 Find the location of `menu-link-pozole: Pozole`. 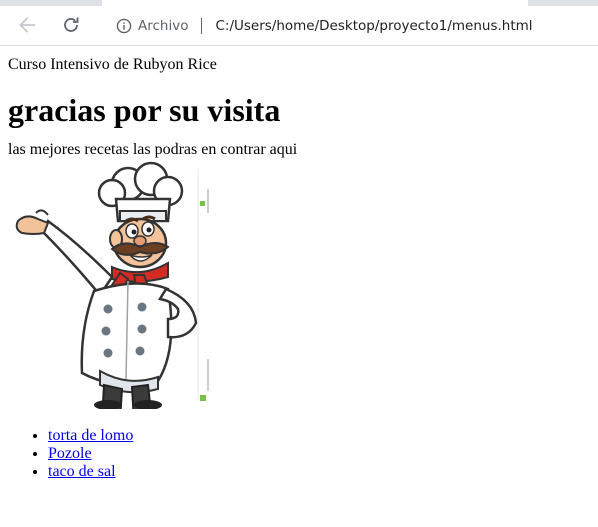

menu-link-pozole: Pozole is located at coordinates (70, 453).